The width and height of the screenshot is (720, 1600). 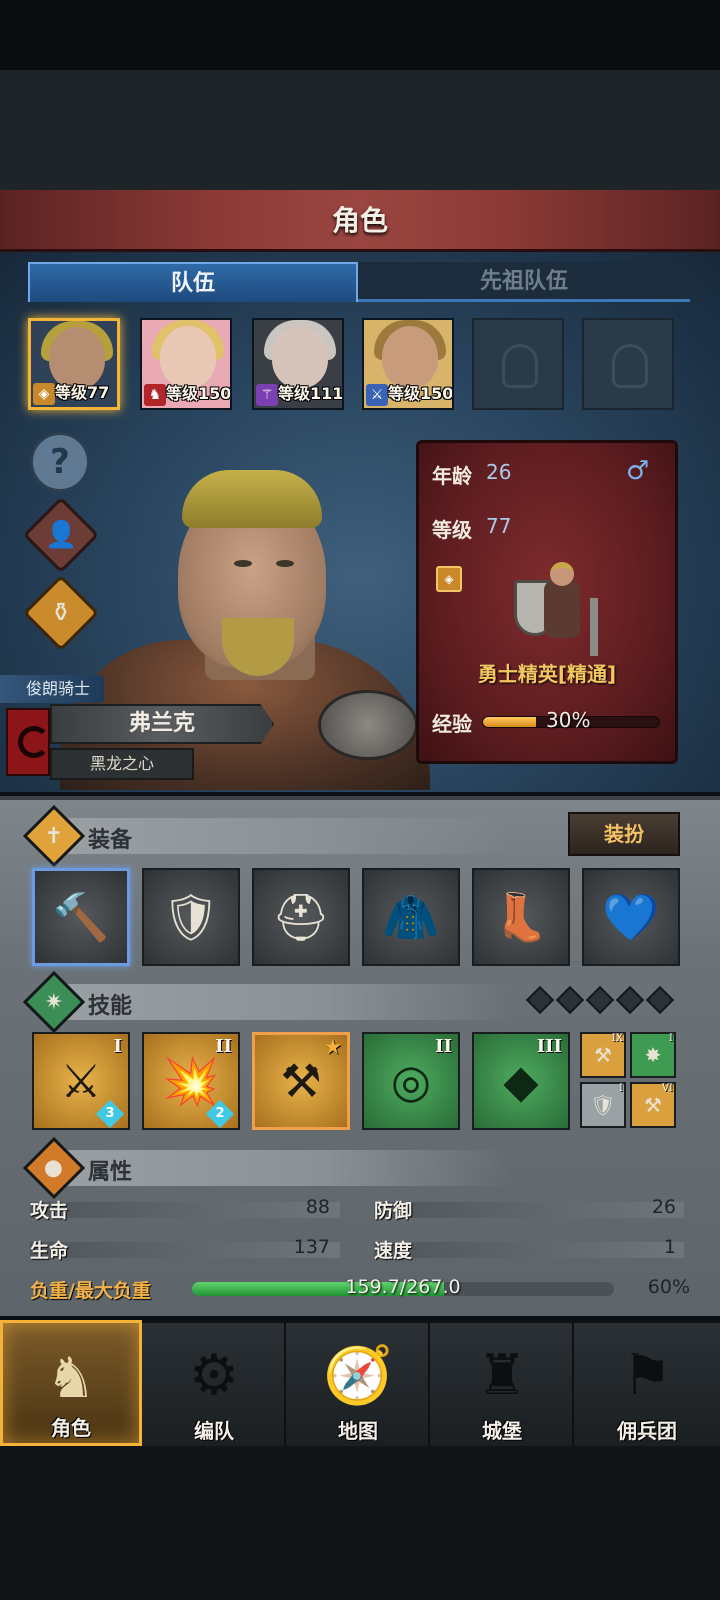 What do you see at coordinates (122, 764) in the screenshot?
I see `hero-subtitle: 黑龙之心` at bounding box center [122, 764].